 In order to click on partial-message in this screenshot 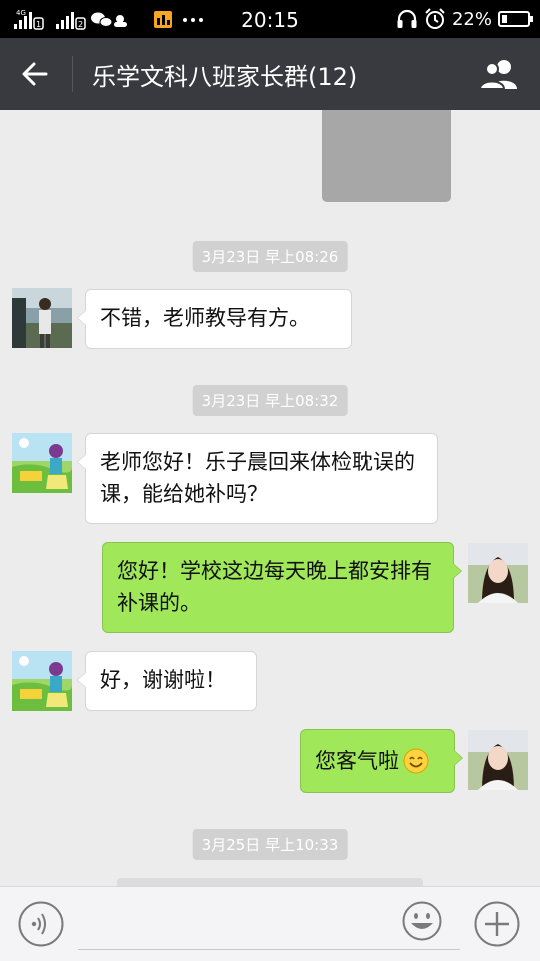, I will do `click(270, 882)`.